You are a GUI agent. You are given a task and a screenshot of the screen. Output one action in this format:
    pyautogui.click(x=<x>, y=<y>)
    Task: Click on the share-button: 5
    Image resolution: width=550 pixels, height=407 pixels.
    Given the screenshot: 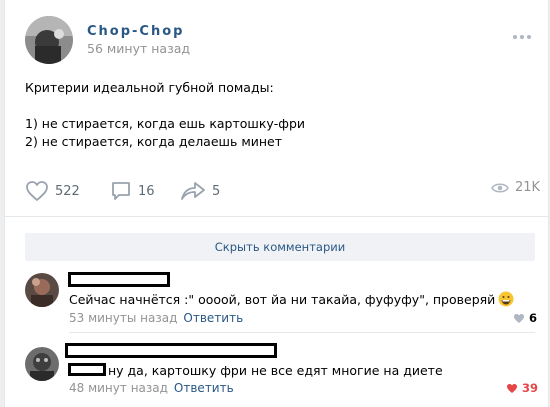 What is the action you would take?
    pyautogui.click(x=200, y=191)
    